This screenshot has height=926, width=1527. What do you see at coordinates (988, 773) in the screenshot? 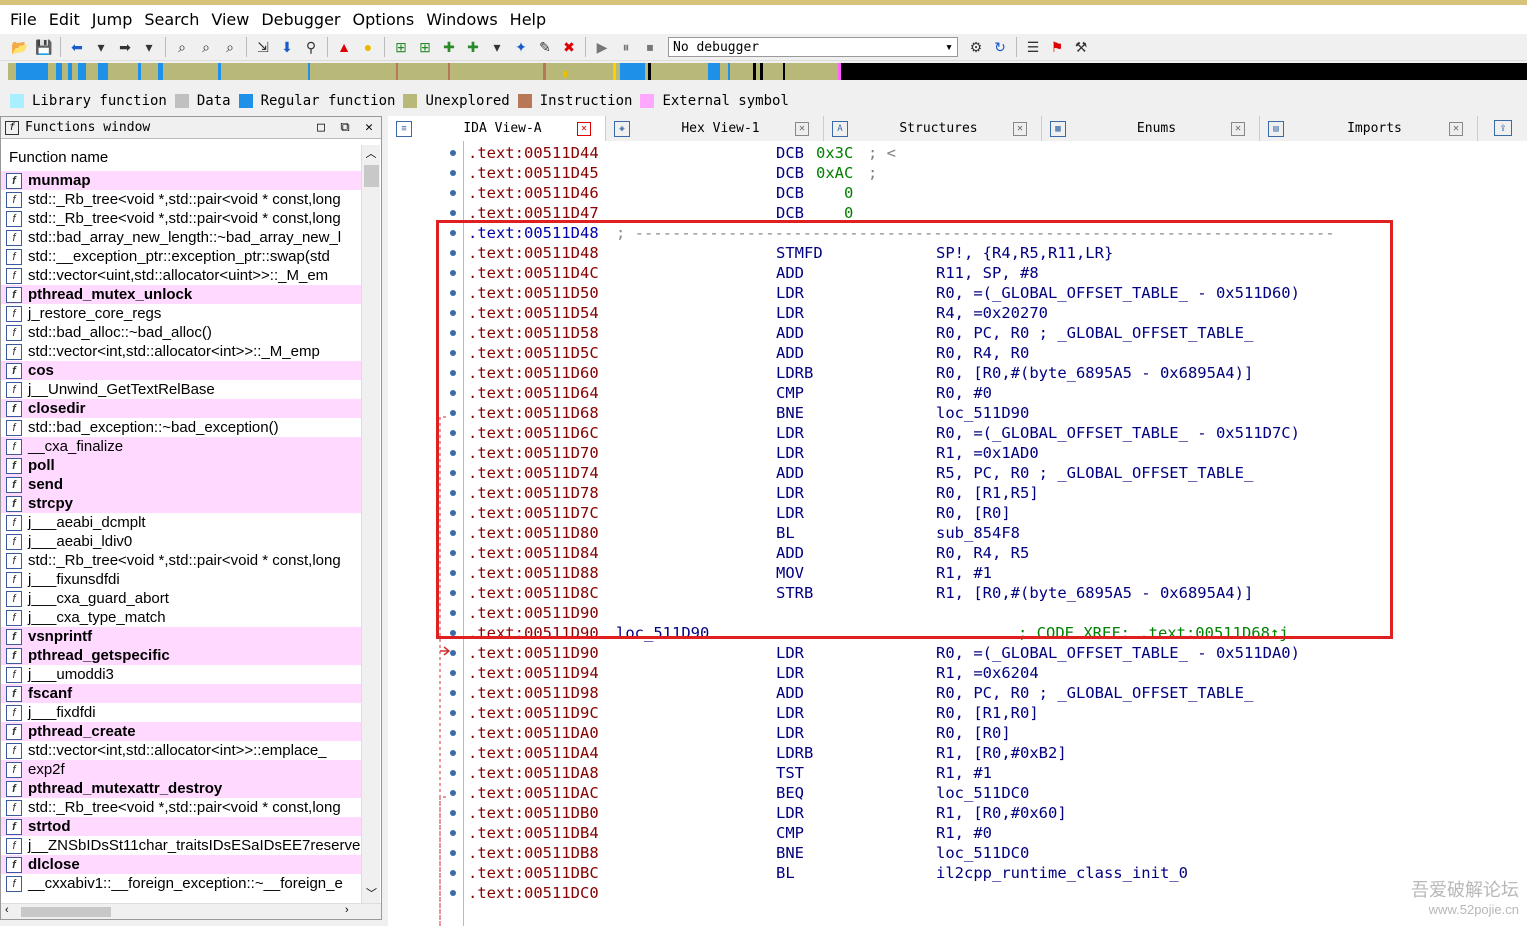
I see `disasm-line: .text:00511DA8 TST R1, #1` at bounding box center [988, 773].